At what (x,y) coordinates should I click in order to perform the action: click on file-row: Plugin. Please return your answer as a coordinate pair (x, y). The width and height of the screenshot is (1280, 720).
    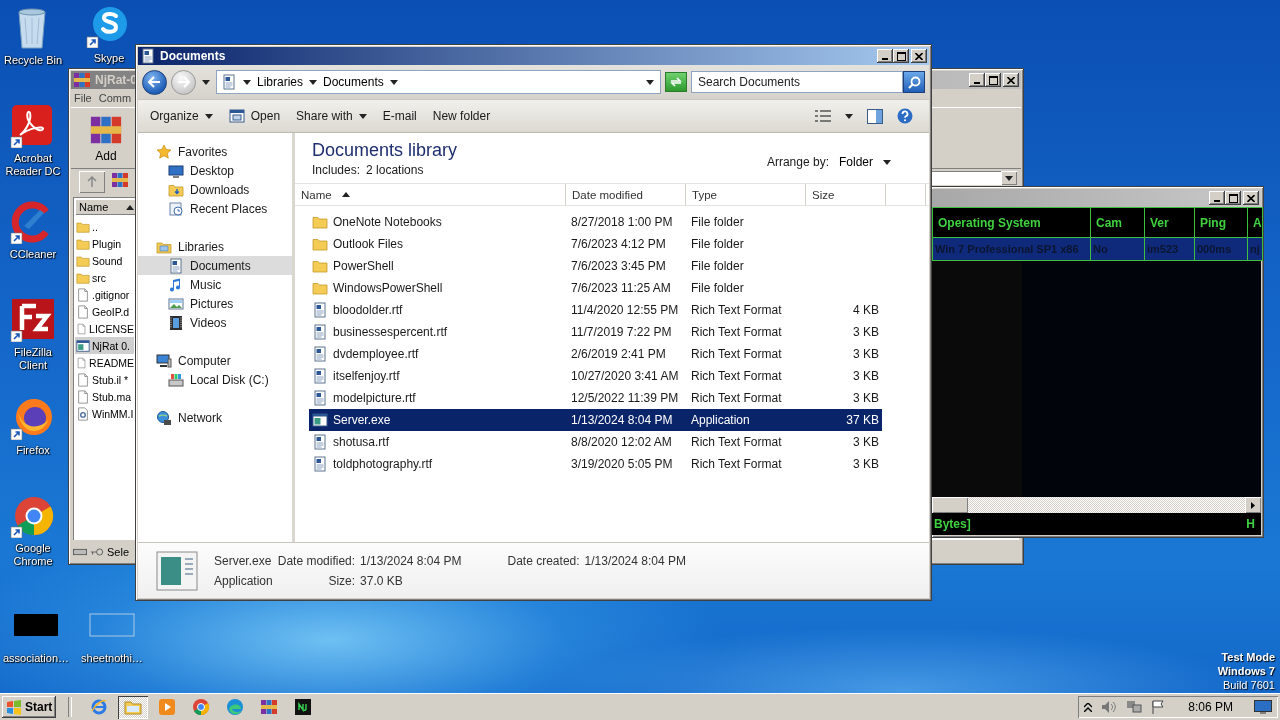
    Looking at the image, I should click on (104, 243).